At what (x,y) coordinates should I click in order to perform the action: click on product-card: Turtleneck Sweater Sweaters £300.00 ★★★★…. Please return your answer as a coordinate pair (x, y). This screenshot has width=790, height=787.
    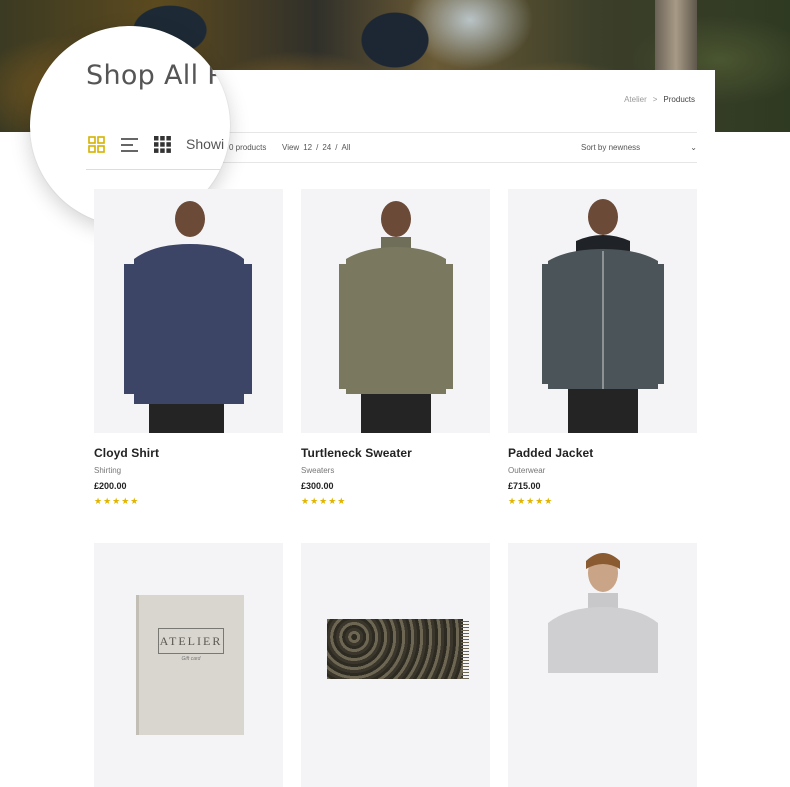
    Looking at the image, I should click on (395, 348).